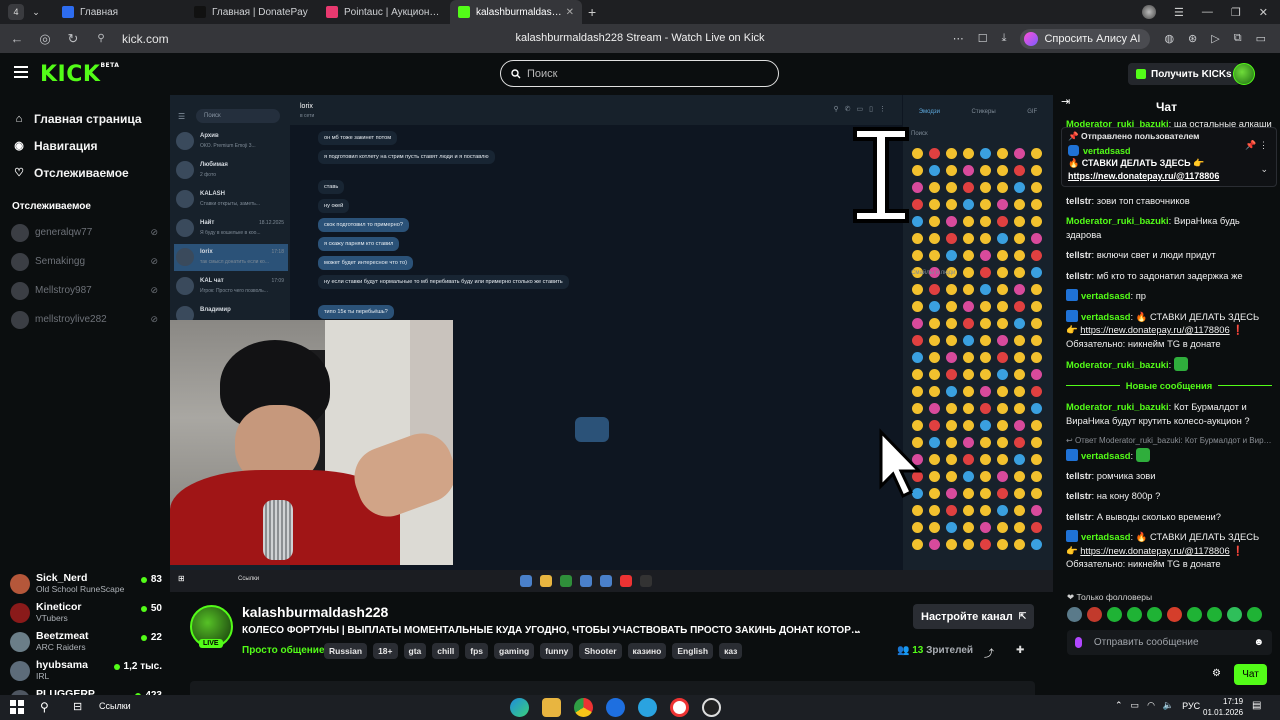 This screenshot has width=1280, height=720. Describe the element at coordinates (1168, 705) in the screenshot. I see `volume-icon: 🔈` at that location.